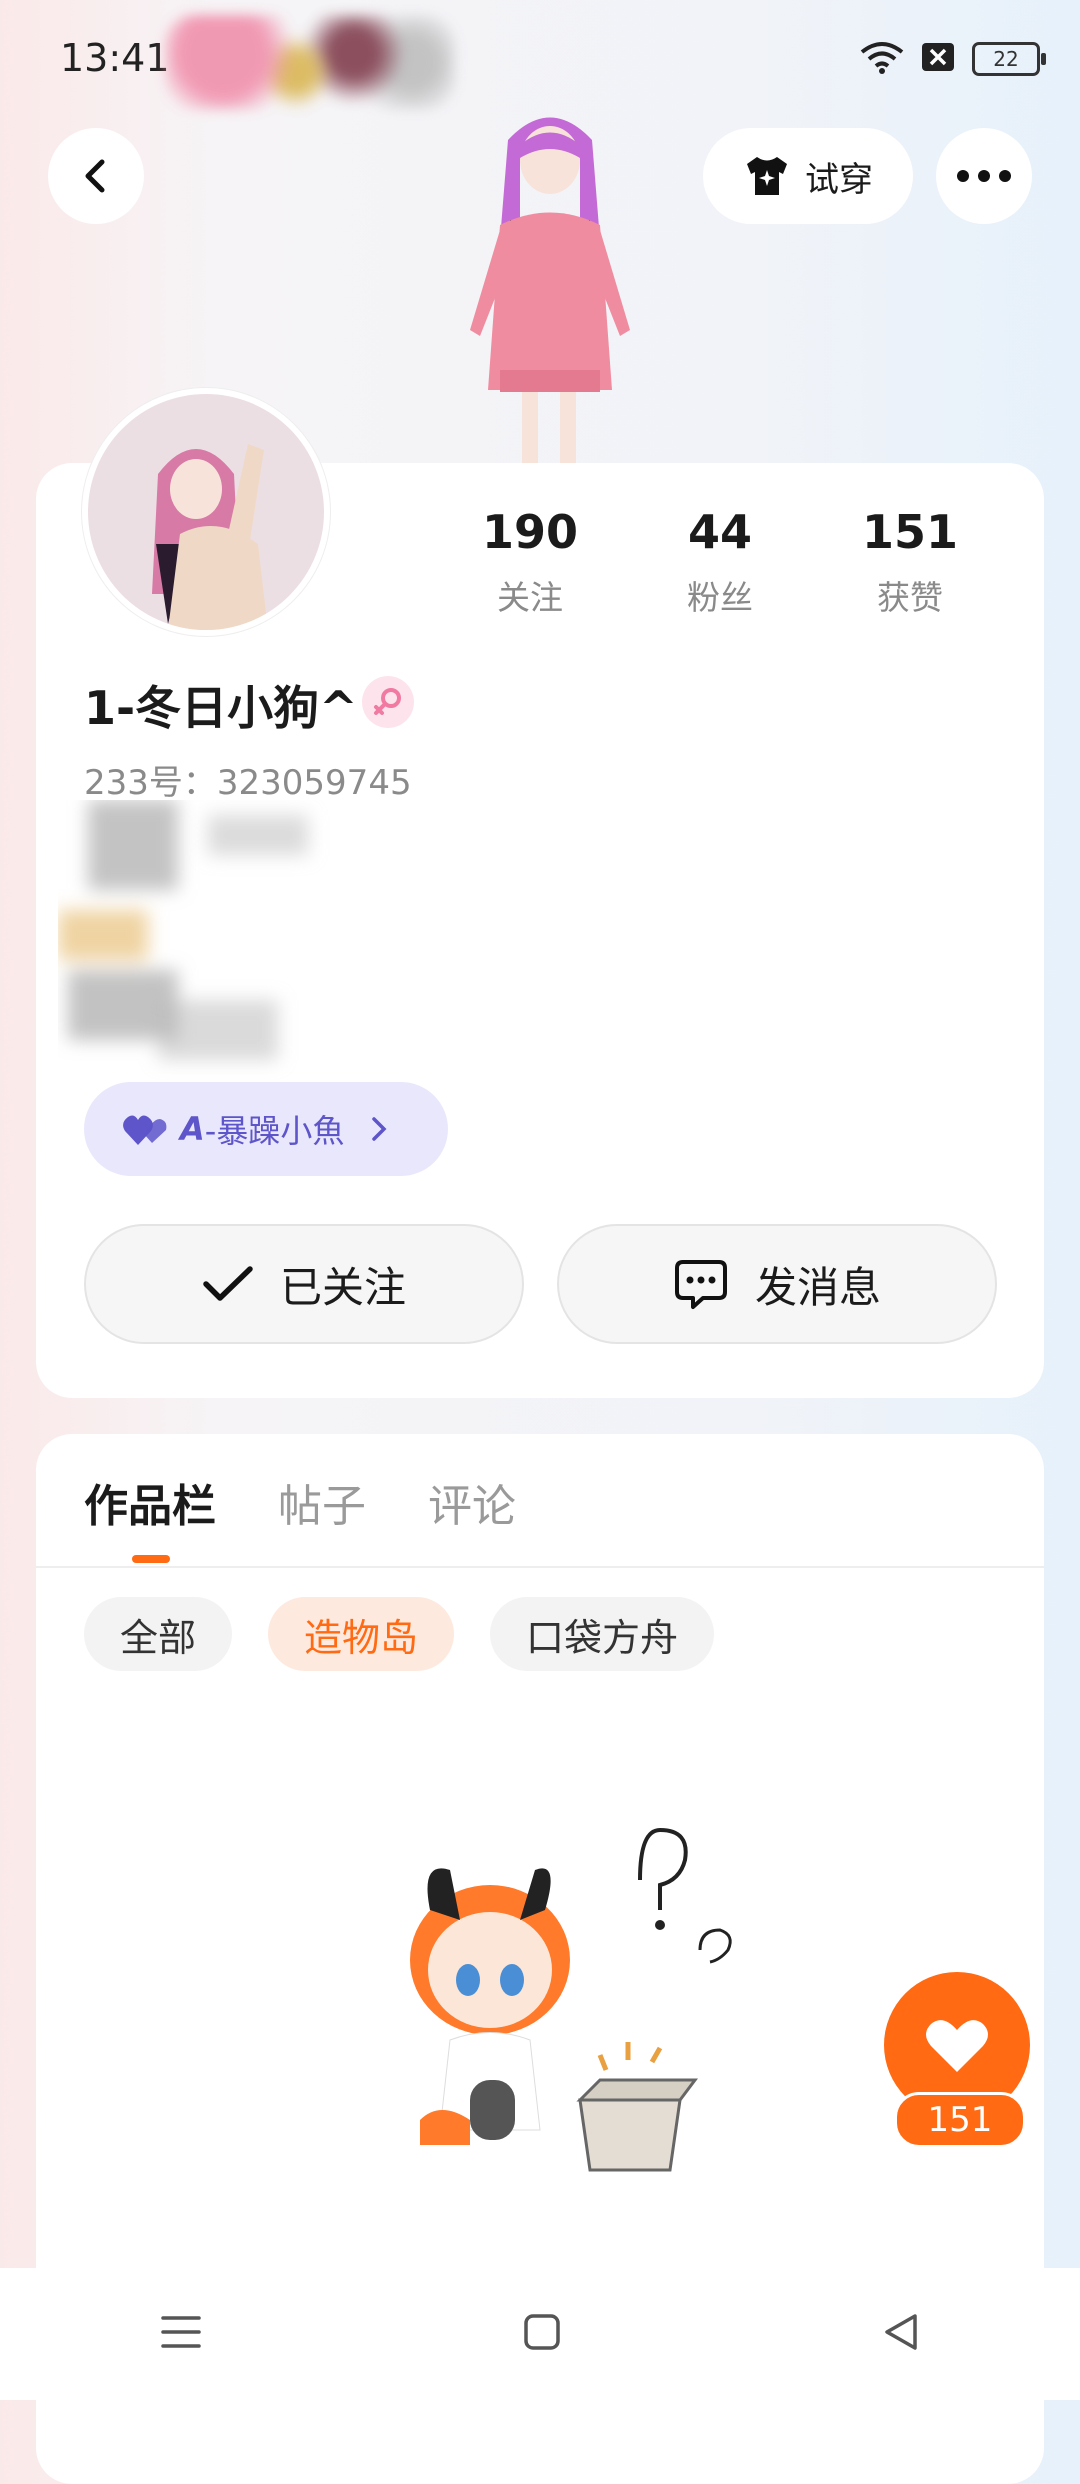 This screenshot has width=1080, height=2484. I want to click on like-count: 151, so click(960, 2120).